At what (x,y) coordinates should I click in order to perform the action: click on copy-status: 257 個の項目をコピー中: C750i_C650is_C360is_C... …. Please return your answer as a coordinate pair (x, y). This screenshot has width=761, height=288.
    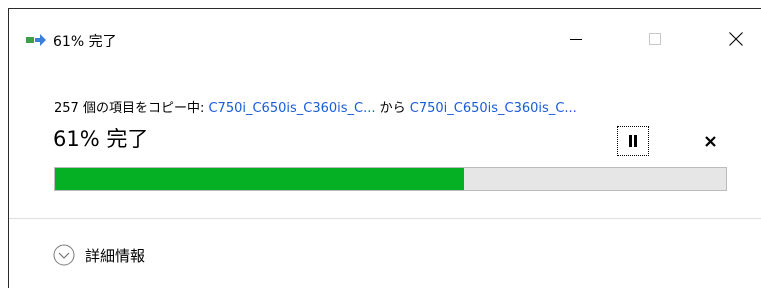
    Looking at the image, I should click on (315, 106).